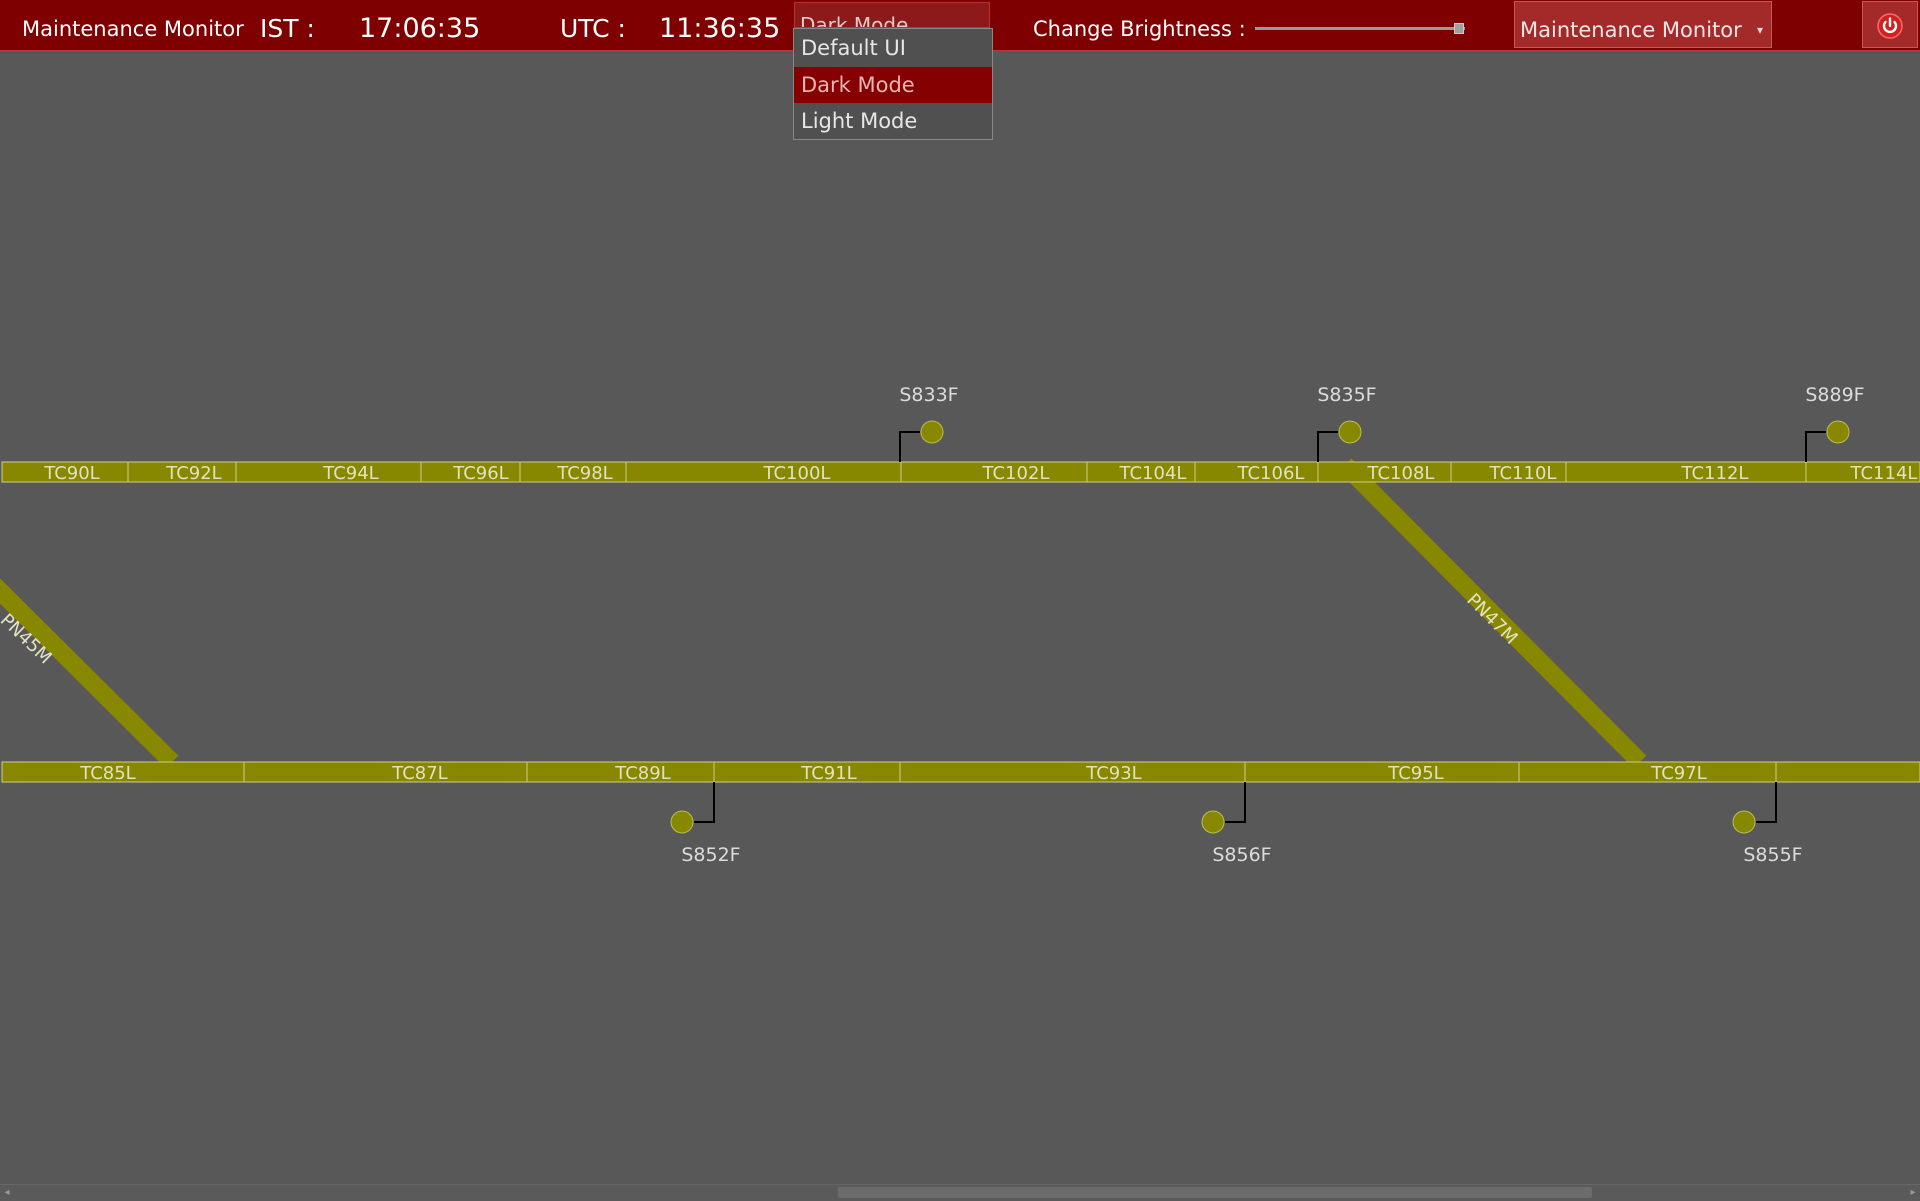 This screenshot has height=1201, width=1920. I want to click on track-section-label: TC90L, so click(71, 473).